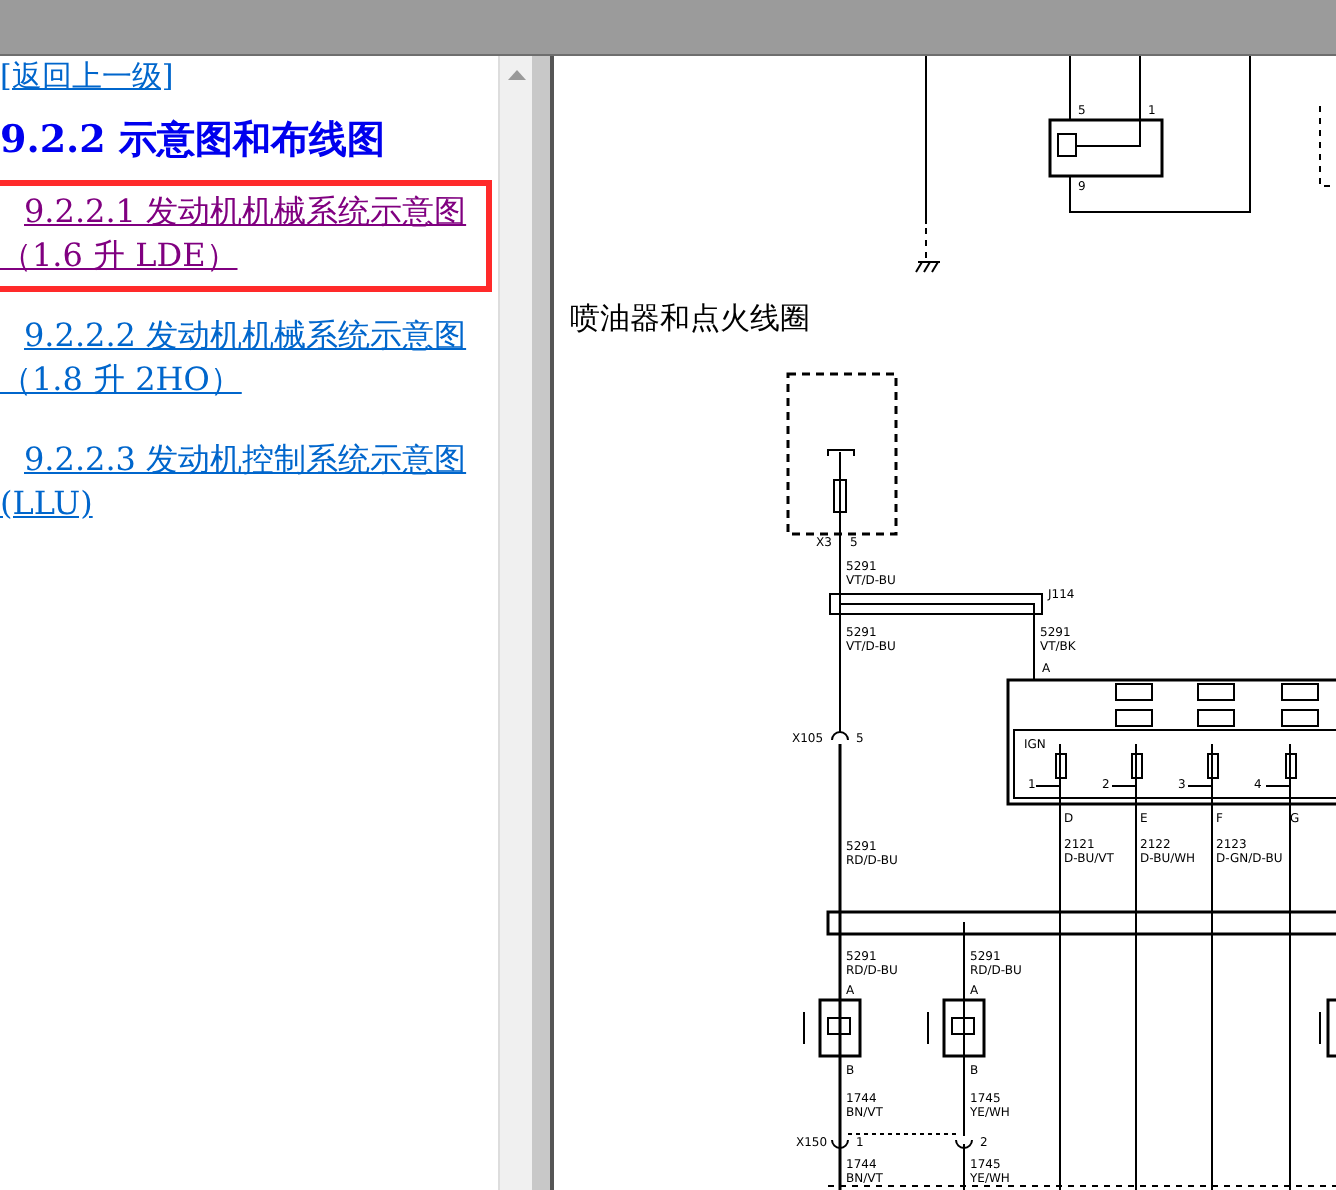 This screenshot has height=1190, width=1336. I want to click on scroll-up-icon, so click(516, 75).